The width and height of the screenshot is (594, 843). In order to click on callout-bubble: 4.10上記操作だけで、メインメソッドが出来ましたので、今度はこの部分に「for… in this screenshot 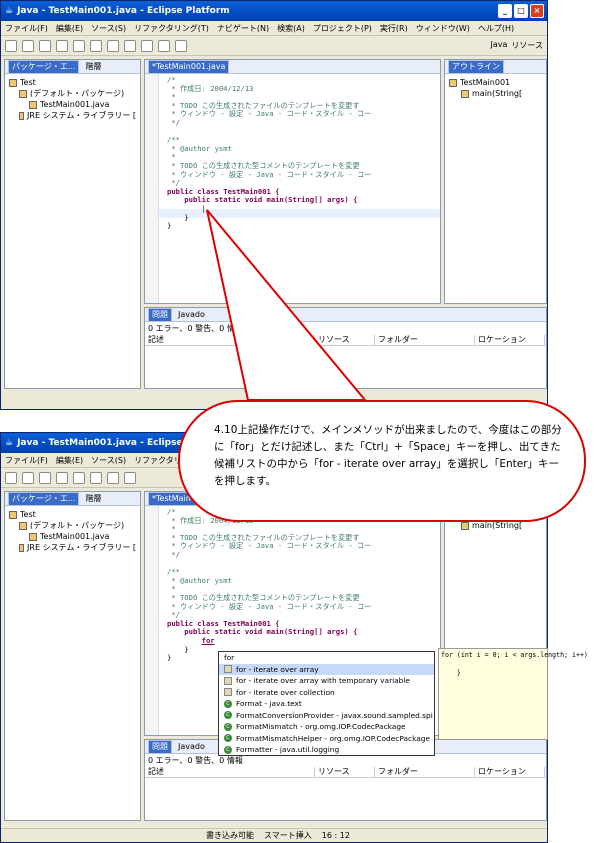, I will do `click(382, 461)`.